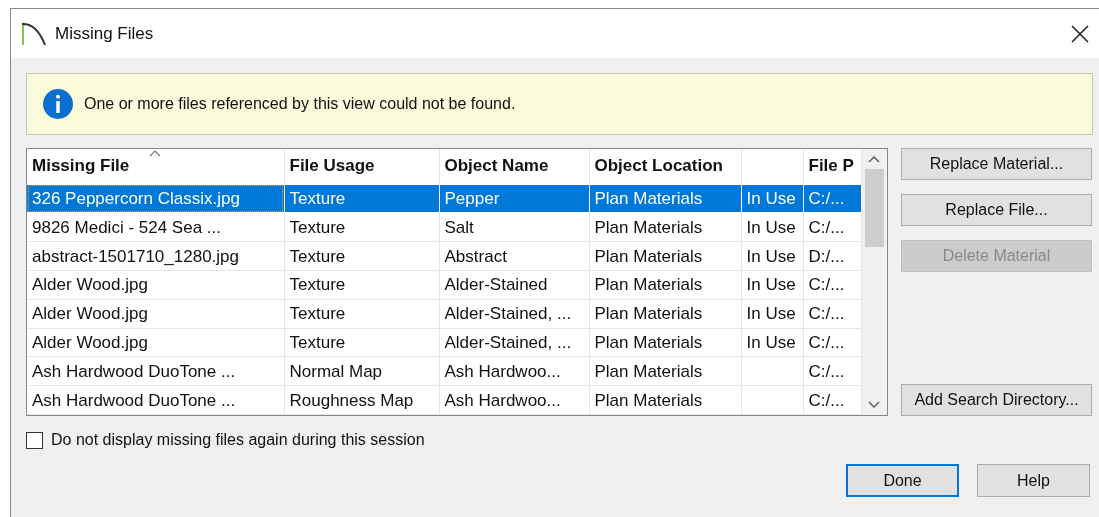 The height and width of the screenshot is (517, 1099). Describe the element at coordinates (658, 166) in the screenshot. I see `column-title: Object Location` at that location.